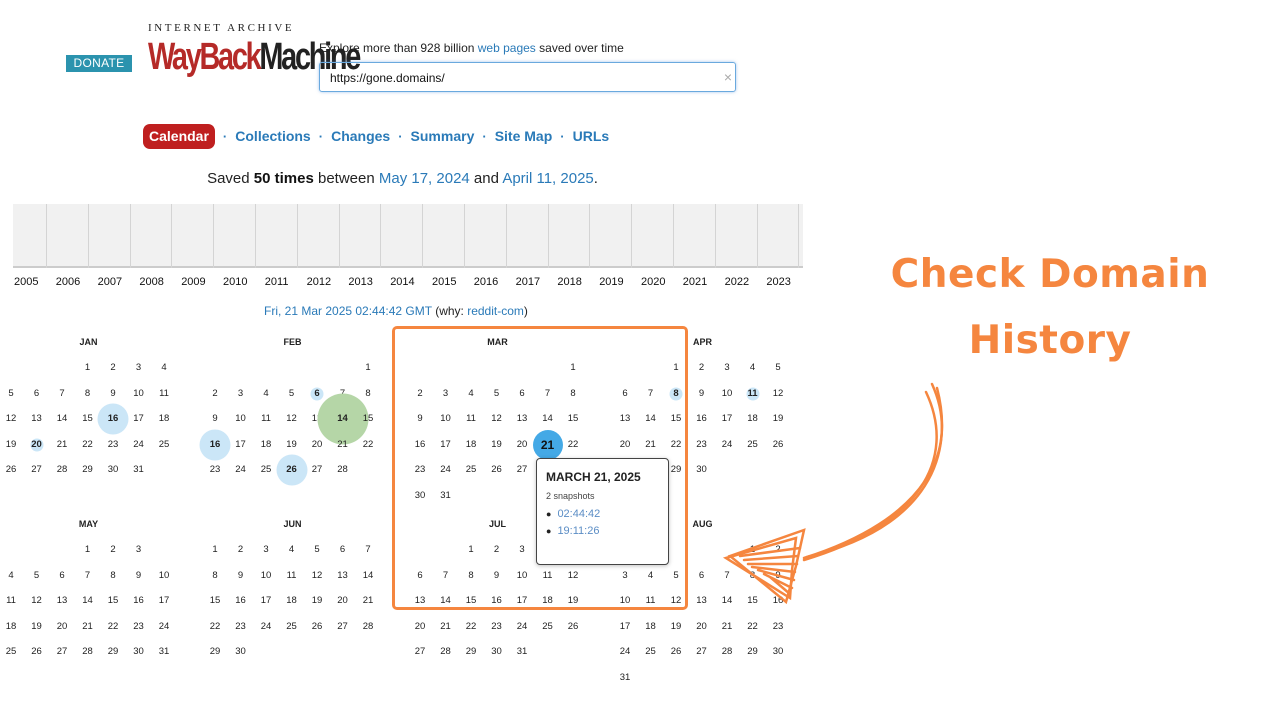  What do you see at coordinates (591, 136) in the screenshot?
I see `tab-urls: URLs` at bounding box center [591, 136].